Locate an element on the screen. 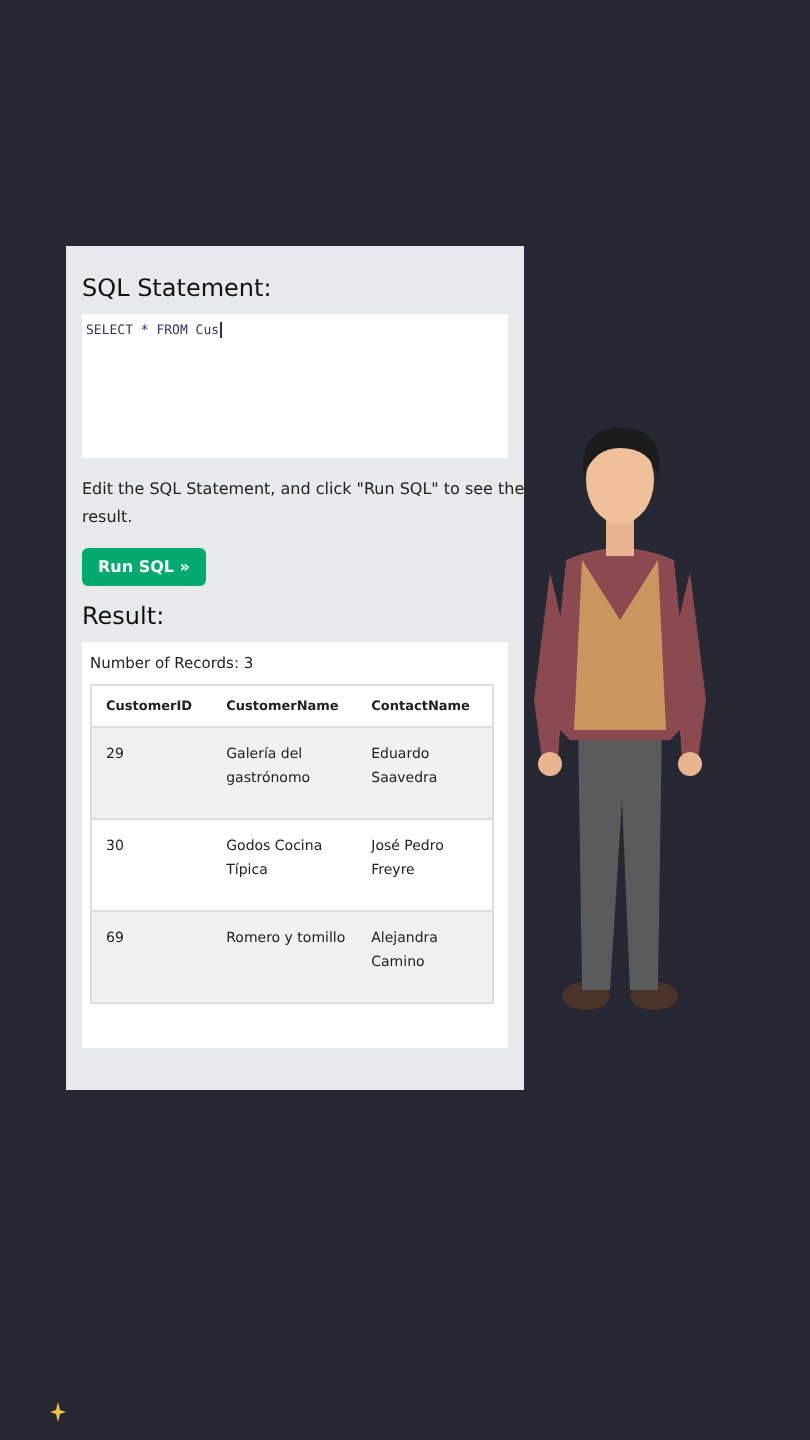 This screenshot has height=1440, width=810. sparkle-icon is located at coordinates (58, 1412).